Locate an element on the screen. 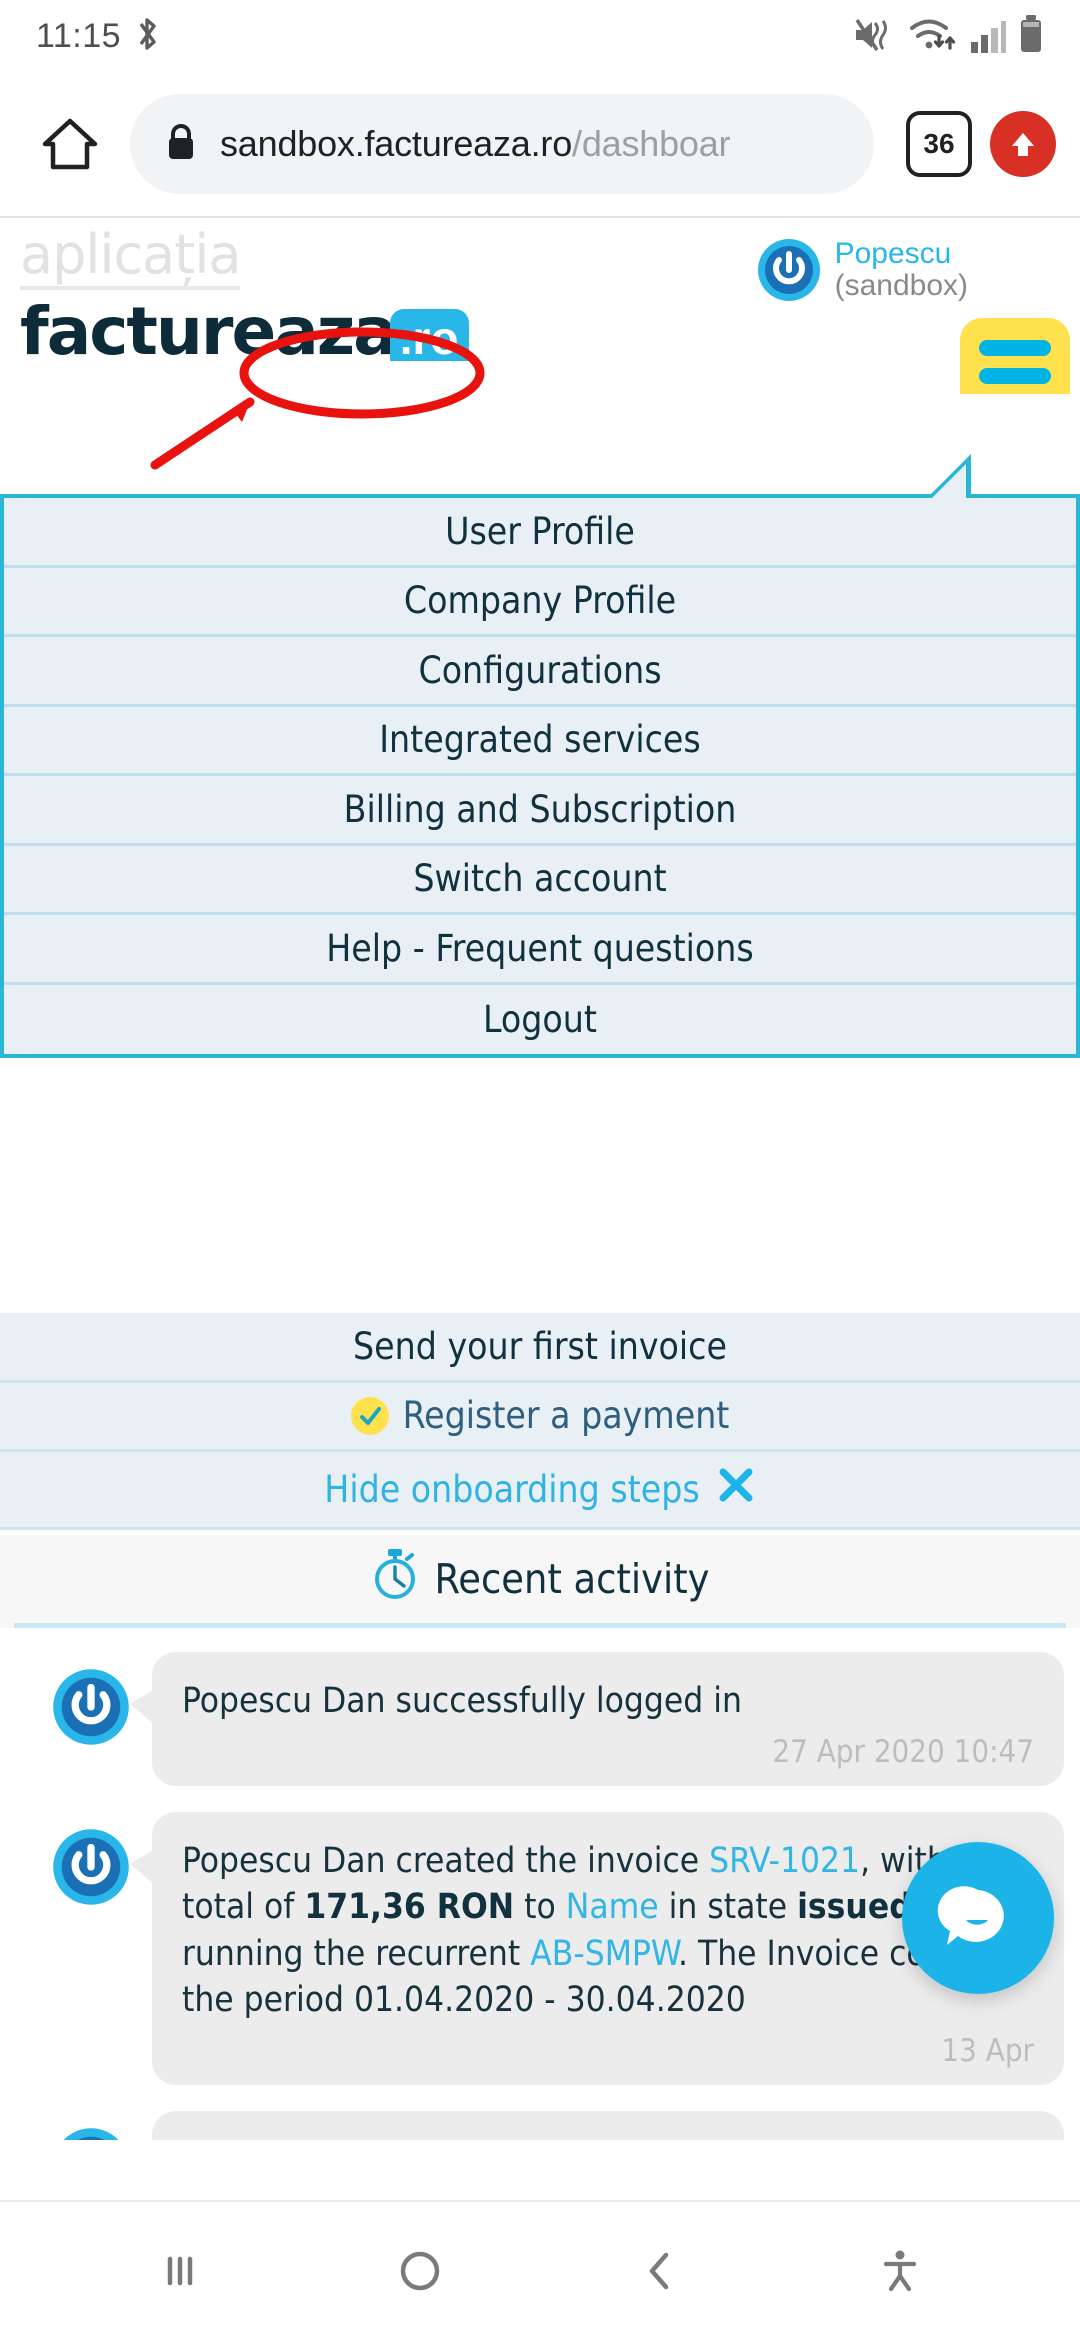  back-chevron-icon is located at coordinates (660, 2271).